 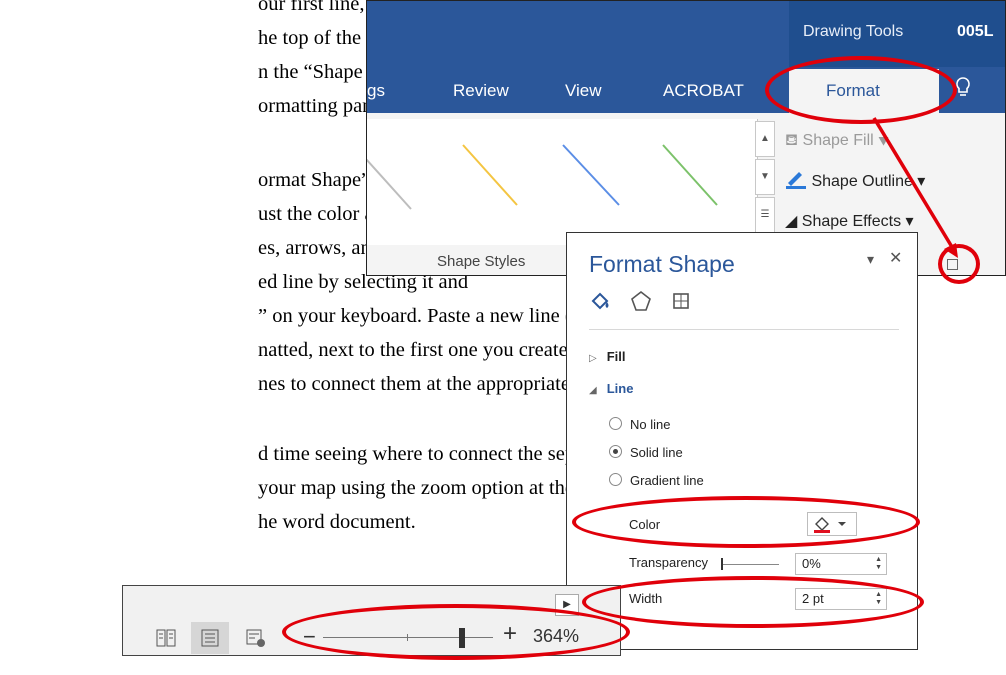 What do you see at coordinates (915, 187) in the screenshot?
I see `annotation-arrow` at bounding box center [915, 187].